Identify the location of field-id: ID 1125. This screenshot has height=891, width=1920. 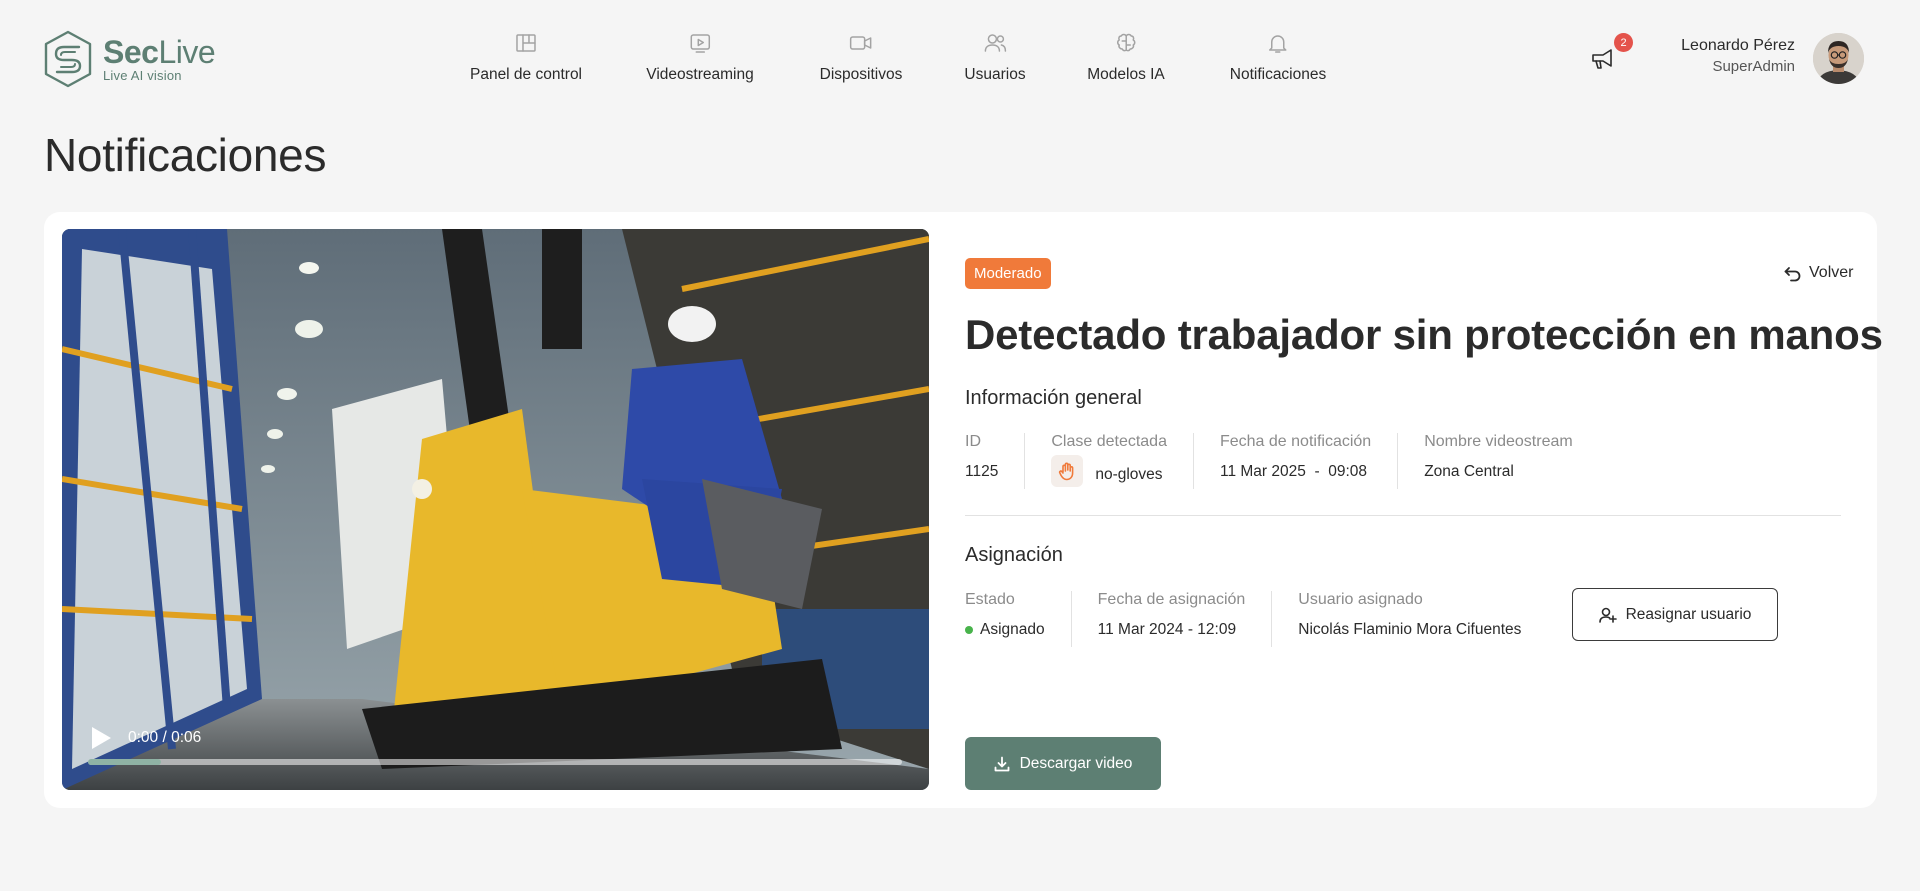
(982, 456).